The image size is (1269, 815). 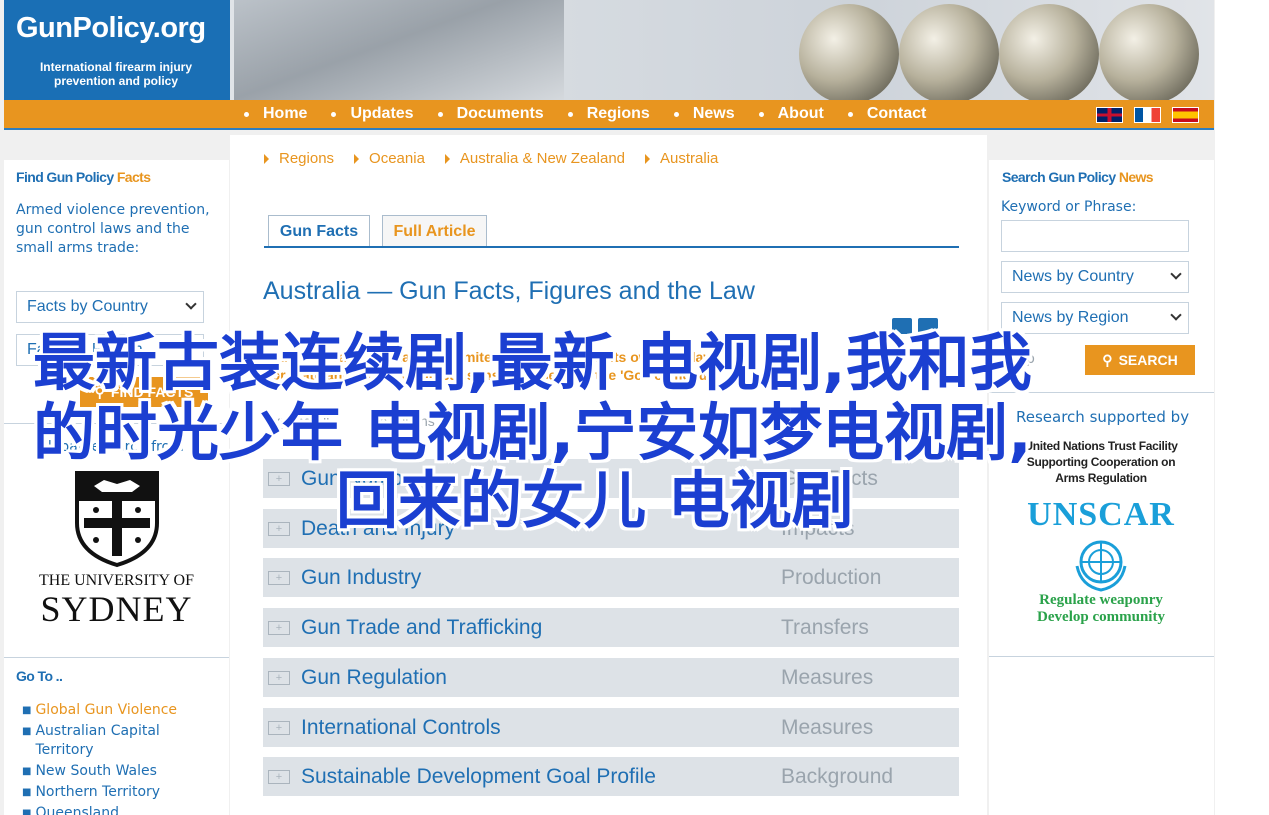 I want to click on expand-controls: Expand all Definitions, so click(x=369, y=421).